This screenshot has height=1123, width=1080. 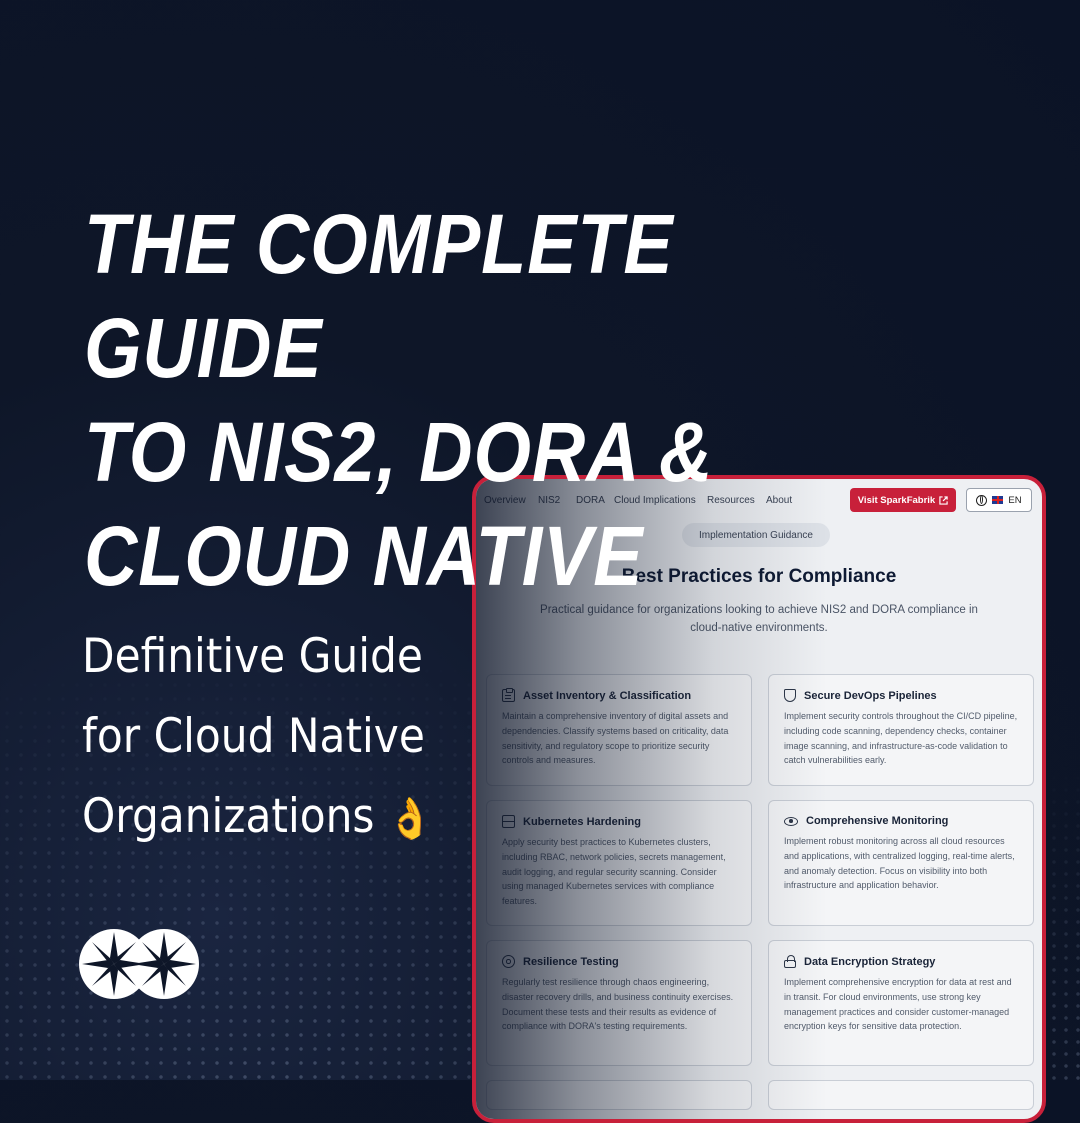 I want to click on eye-icon, so click(x=791, y=821).